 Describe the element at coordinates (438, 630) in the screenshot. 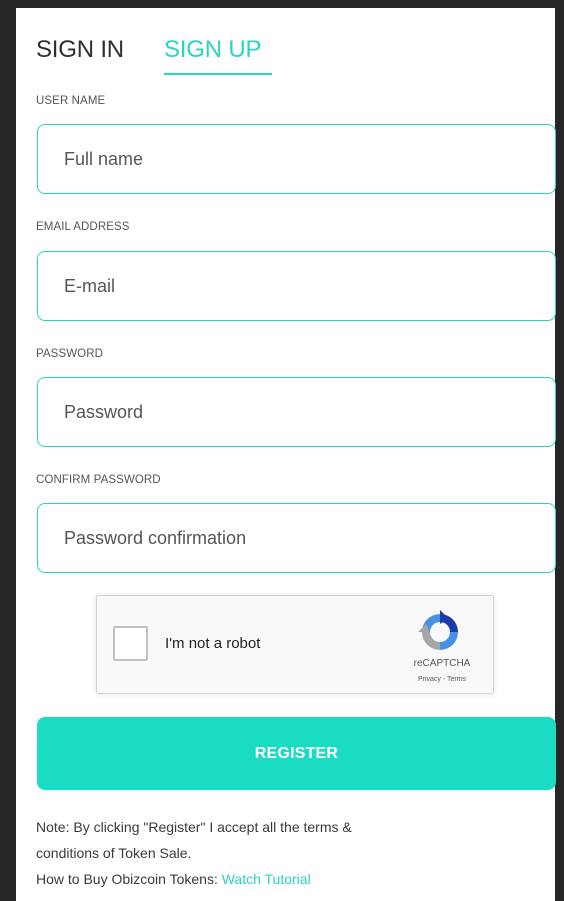

I see `recaptcha-logo-icon` at that location.